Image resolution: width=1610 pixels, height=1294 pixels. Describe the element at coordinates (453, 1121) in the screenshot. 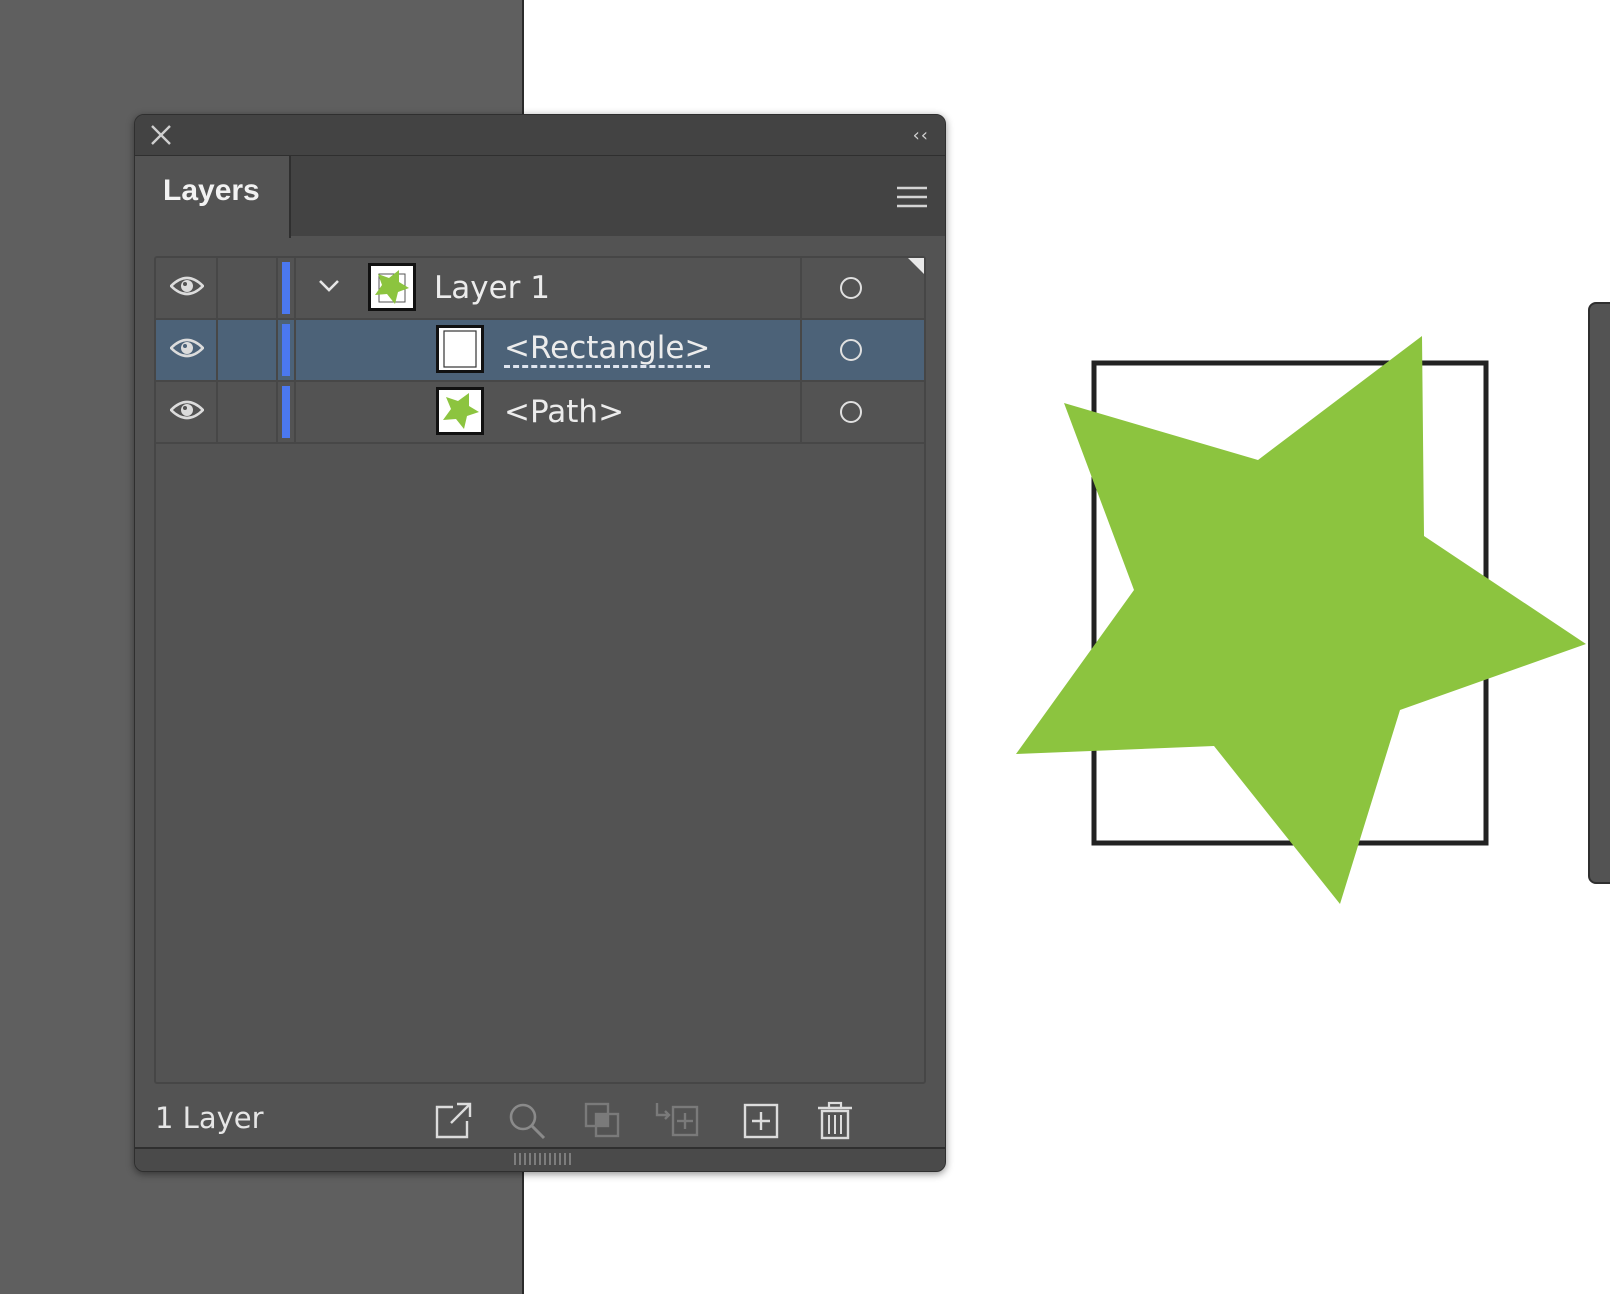

I see `export-icon` at that location.